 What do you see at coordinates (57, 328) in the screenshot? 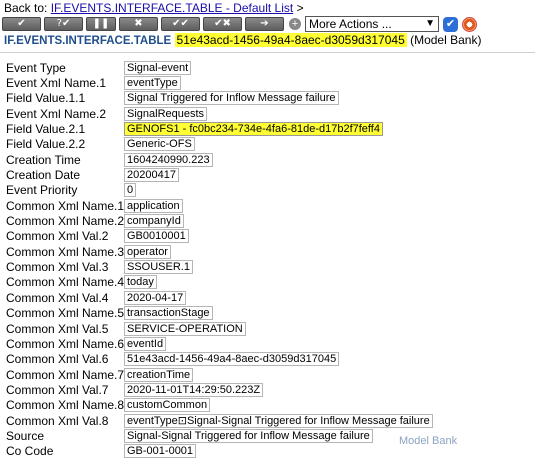
I see `field-label: Common Xml Val.5` at bounding box center [57, 328].